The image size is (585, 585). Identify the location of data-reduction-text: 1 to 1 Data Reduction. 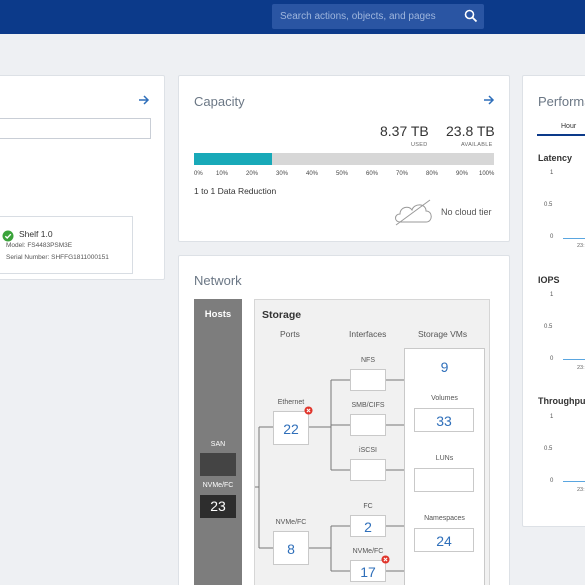
(235, 191).